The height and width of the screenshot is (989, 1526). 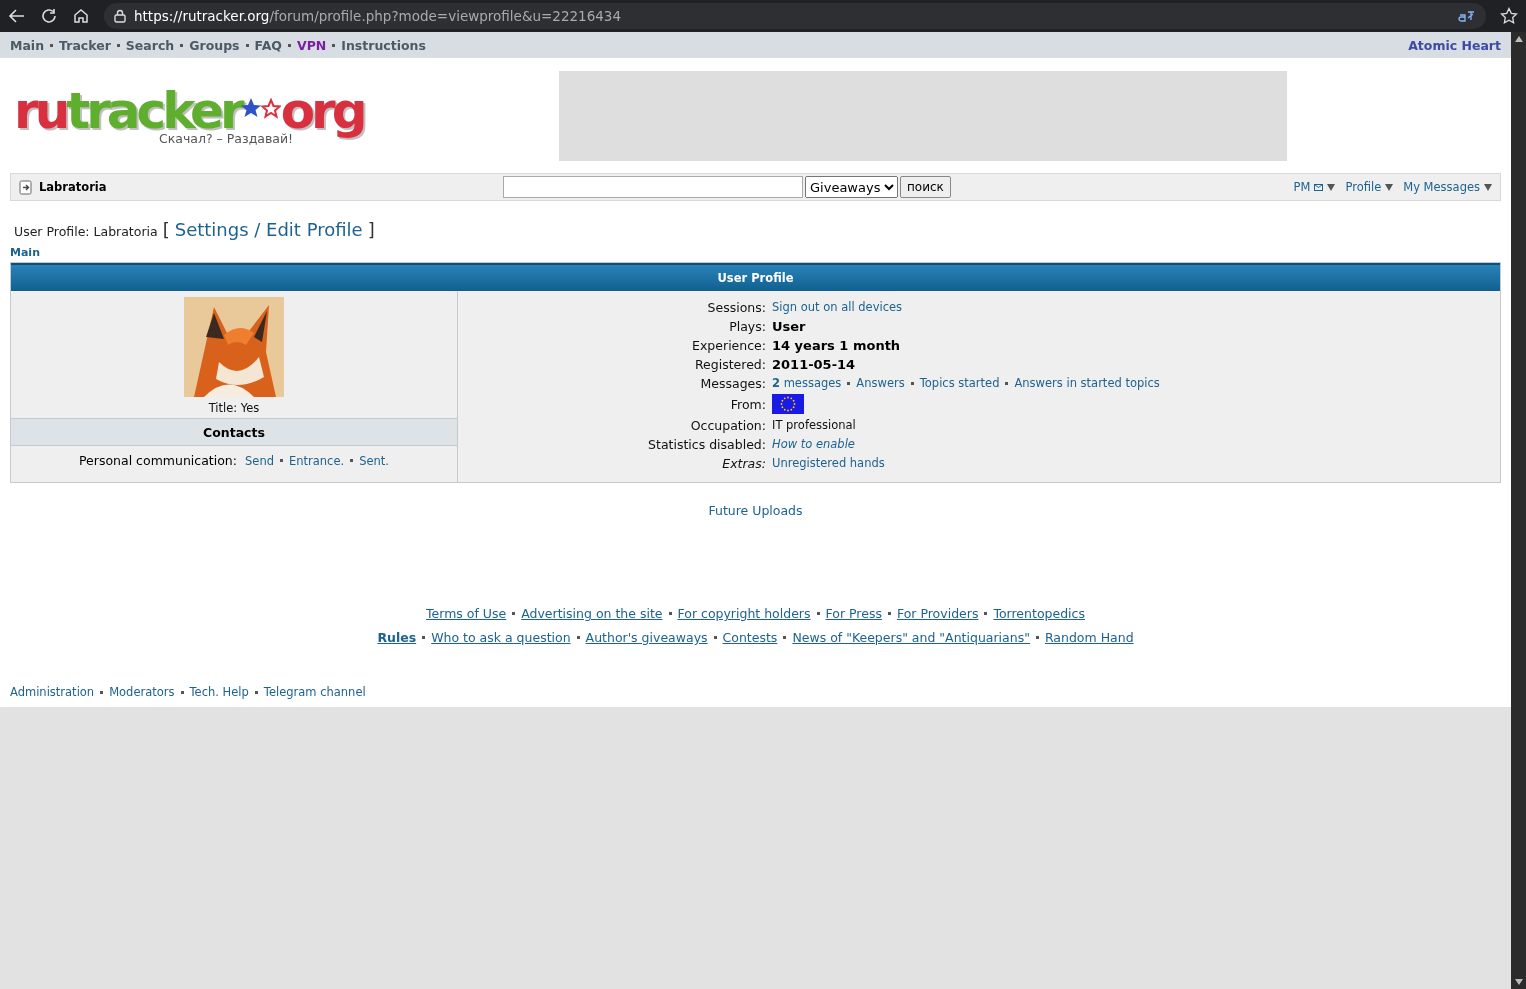 I want to click on footer-link: Torrentopedics, so click(x=1039, y=613).